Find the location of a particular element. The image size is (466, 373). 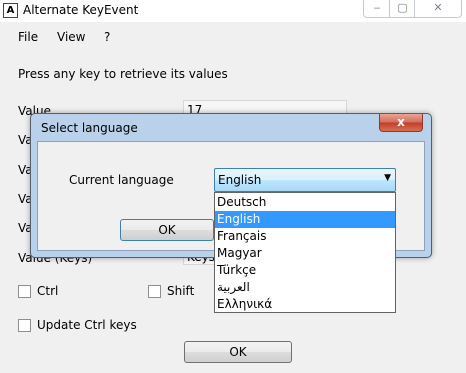

main-ok-button: OK is located at coordinates (238, 352).